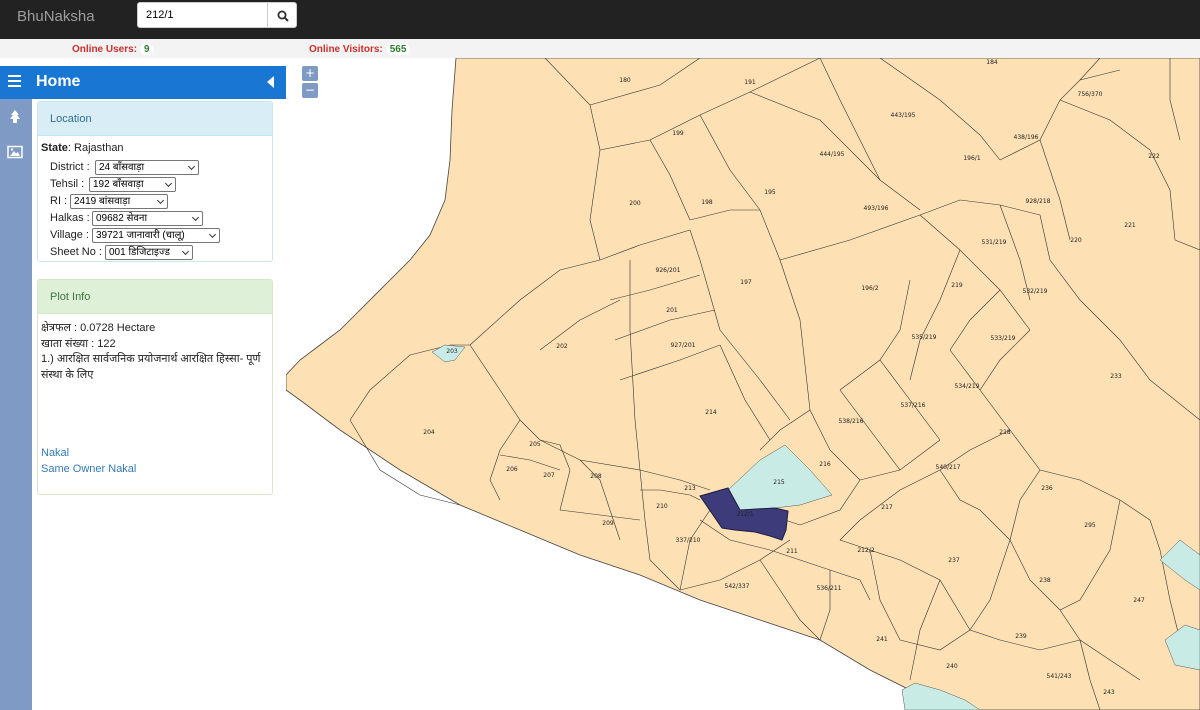 Image resolution: width=1200 pixels, height=710 pixels. What do you see at coordinates (779, 482) in the screenshot?
I see `plot-label: 215` at bounding box center [779, 482].